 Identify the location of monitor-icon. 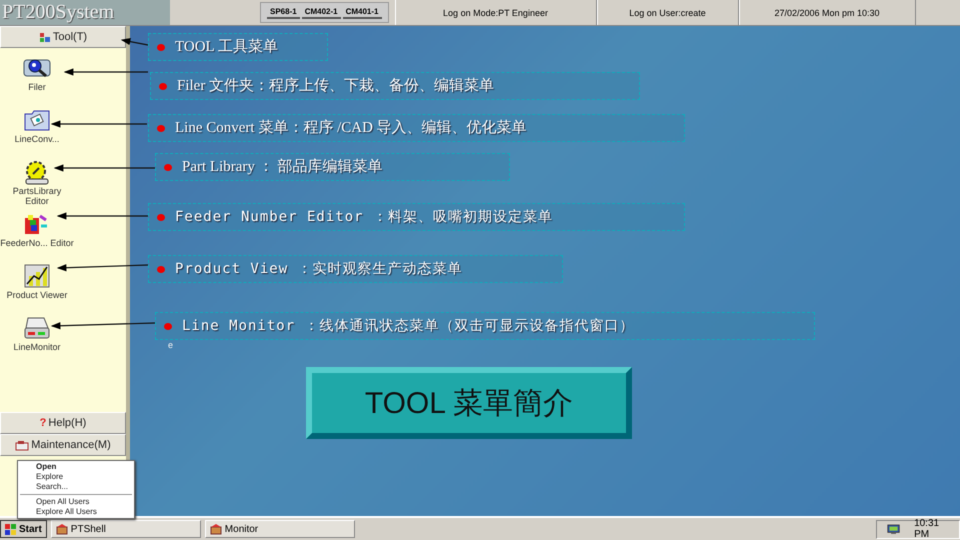
(893, 529).